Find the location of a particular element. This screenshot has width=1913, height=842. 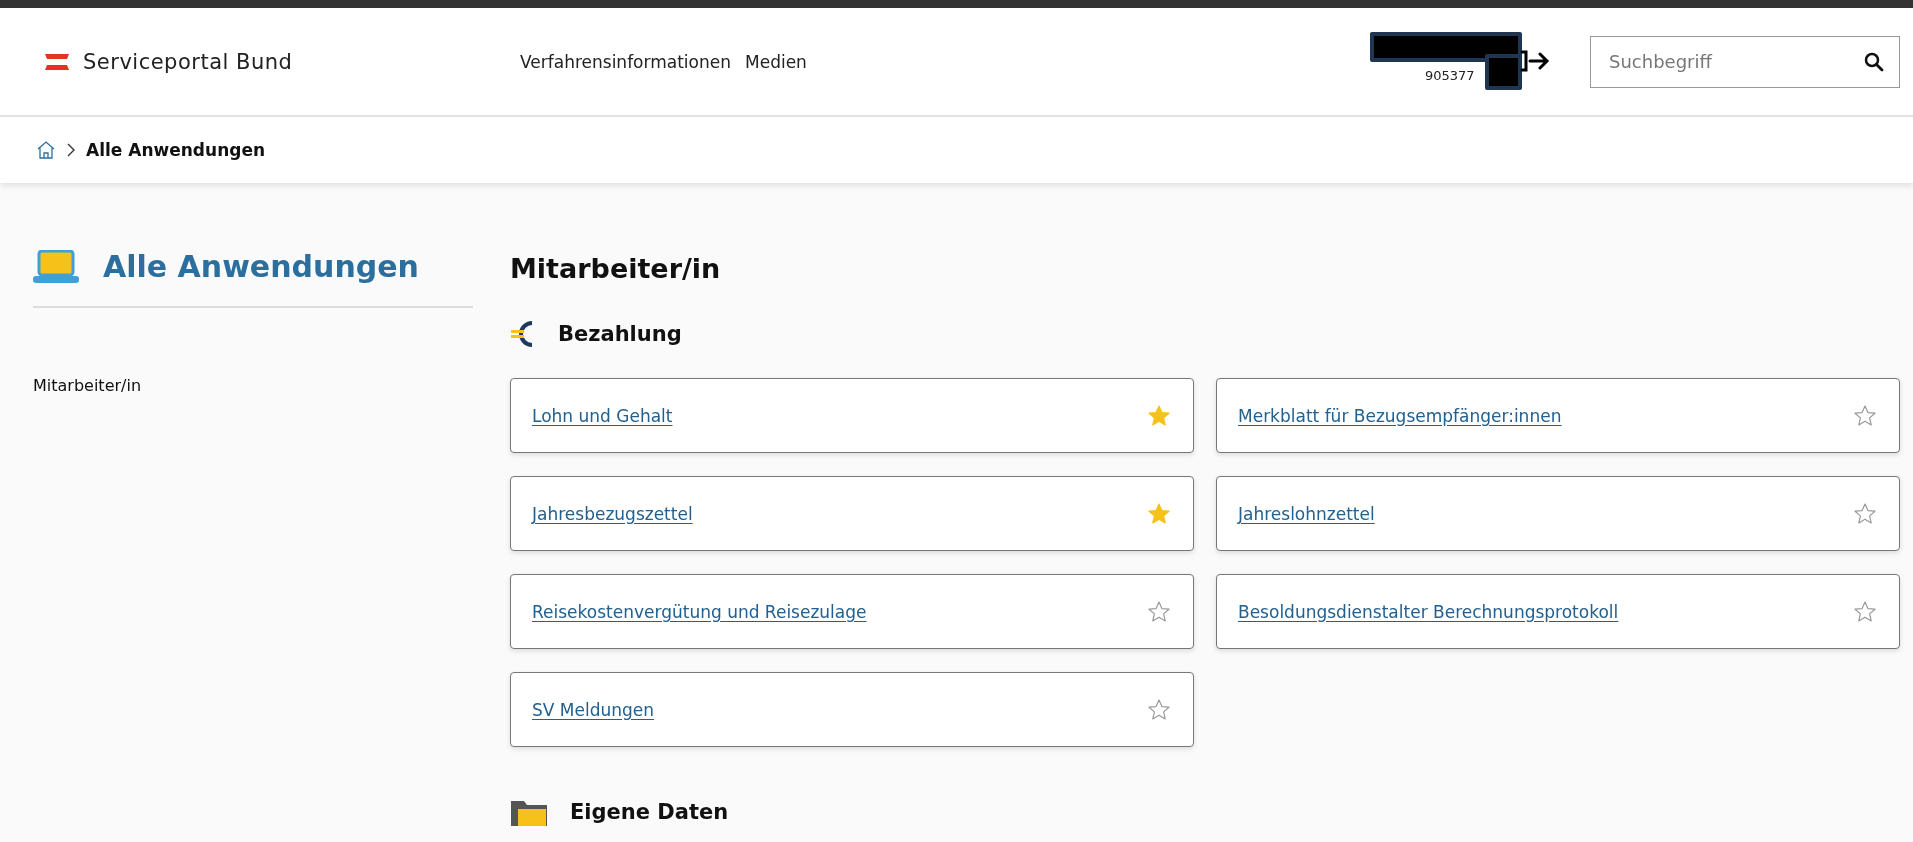

app-link: Merkblatt für Bezugsempfänger:innen is located at coordinates (1400, 415).